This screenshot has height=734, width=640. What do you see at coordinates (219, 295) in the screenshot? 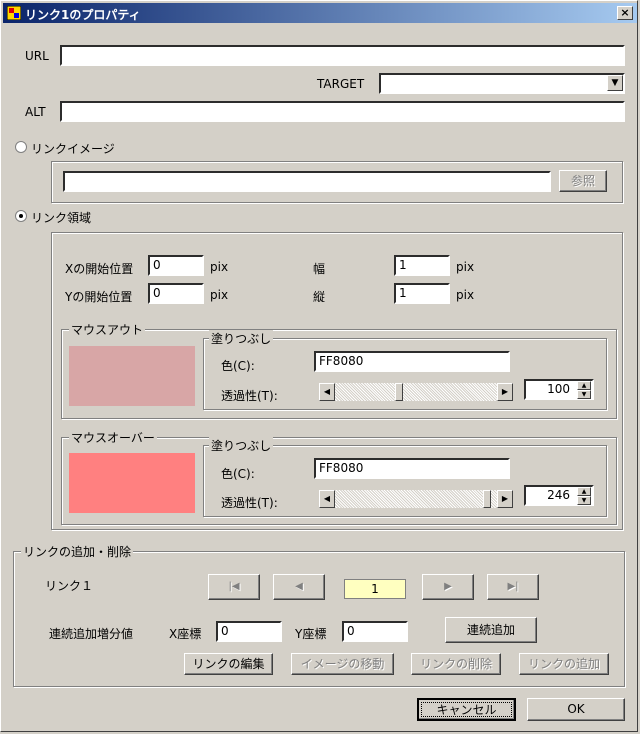
I see `y-start-unit: pix` at bounding box center [219, 295].